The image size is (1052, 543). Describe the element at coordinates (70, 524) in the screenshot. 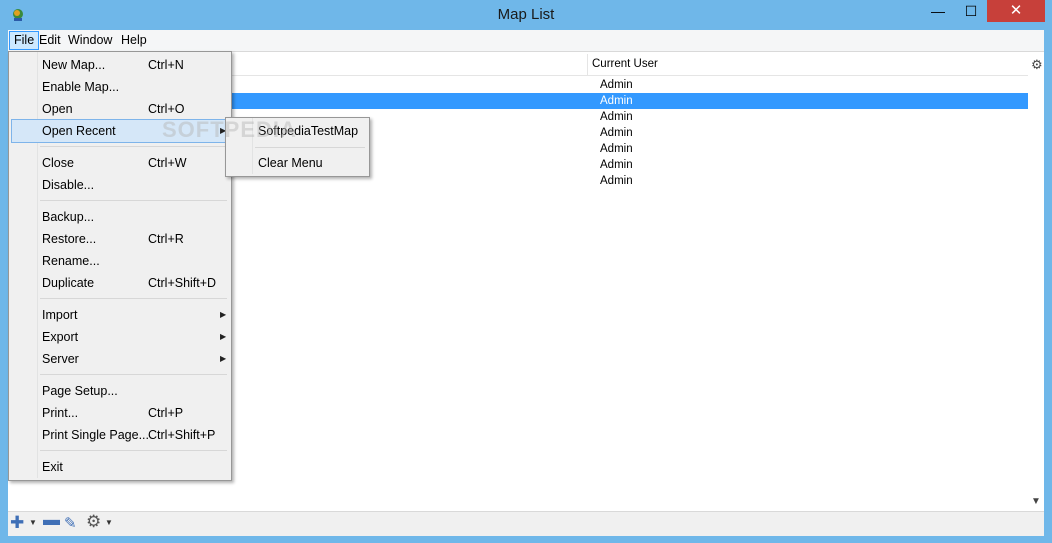

I see `edit-icon: ✎` at that location.